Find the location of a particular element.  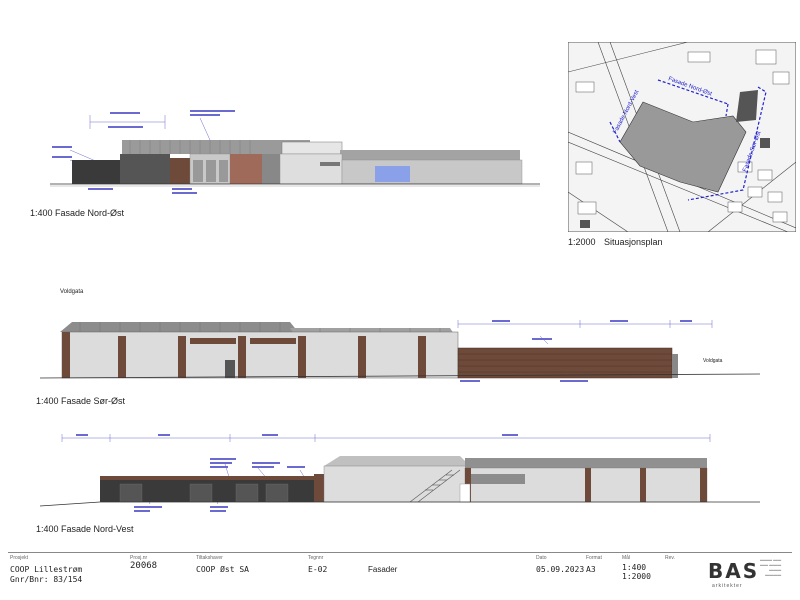

office-address-block: ▬▬▬ ▬▬ ▬▬ ▬▬▬ ▬▬▬ ▬▬▬▬ is located at coordinates (771, 567).